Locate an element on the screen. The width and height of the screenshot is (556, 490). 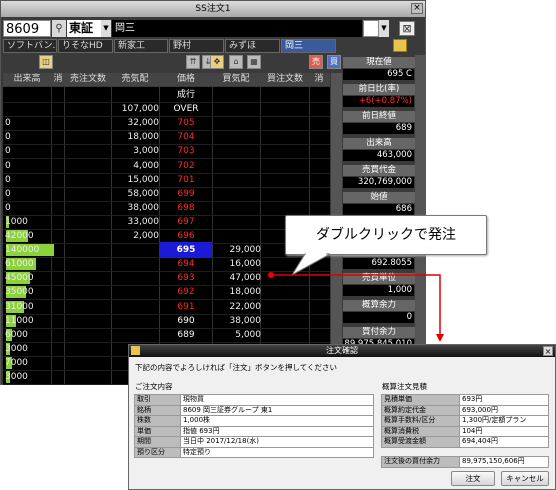
center-icon: ✥ is located at coordinates (217, 62).